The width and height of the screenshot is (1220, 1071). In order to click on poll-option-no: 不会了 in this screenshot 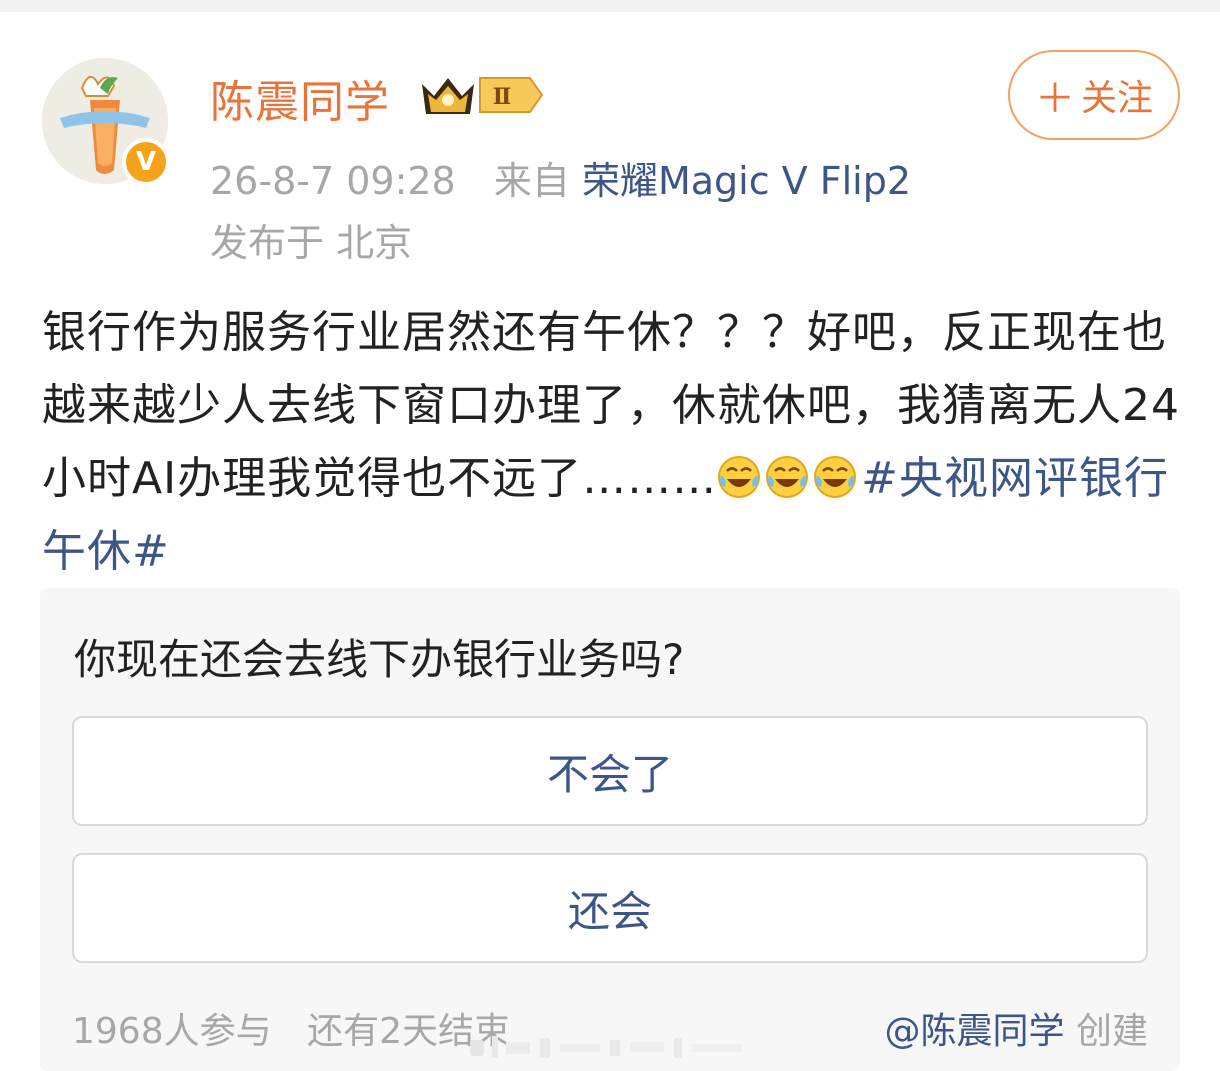, I will do `click(610, 771)`.